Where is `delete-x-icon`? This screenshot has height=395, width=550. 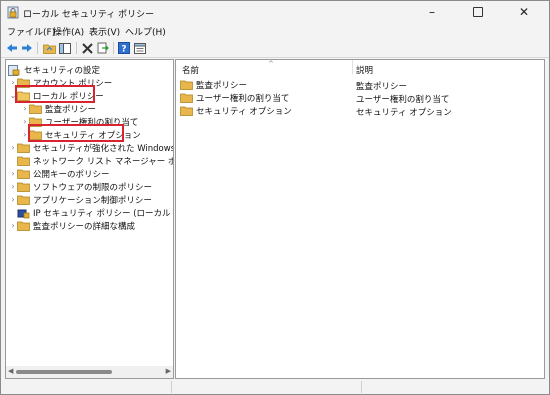 delete-x-icon is located at coordinates (87, 48).